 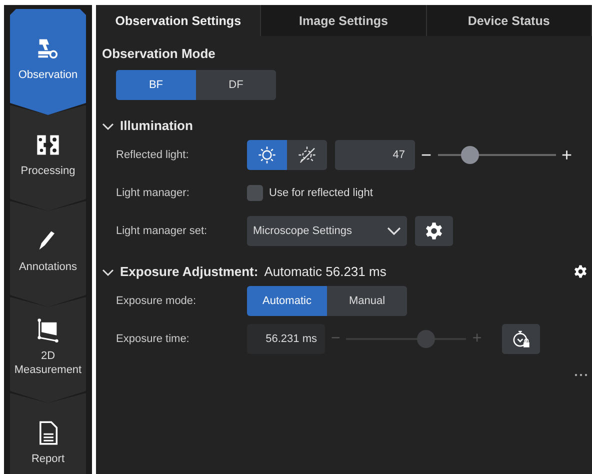 I want to click on dropdown: Microscope Settings, so click(x=327, y=231).